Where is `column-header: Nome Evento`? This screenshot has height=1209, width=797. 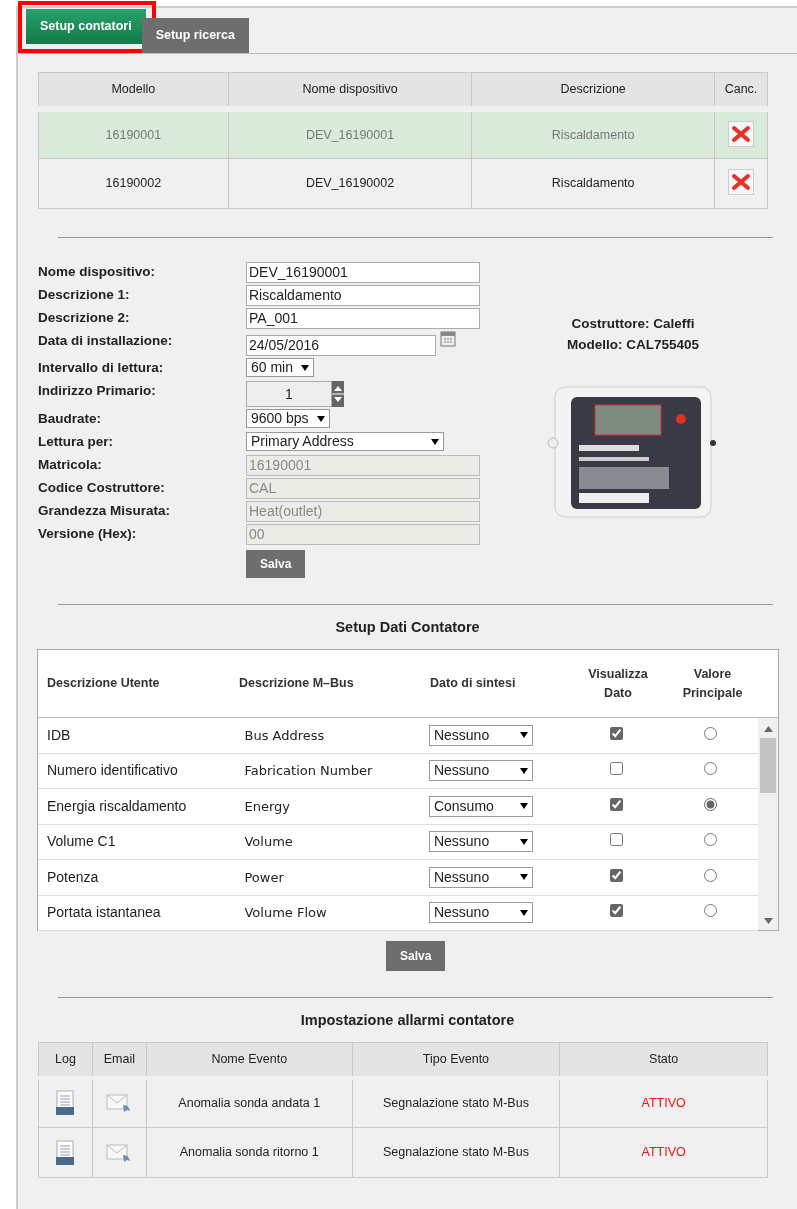 column-header: Nome Evento is located at coordinates (249, 1060).